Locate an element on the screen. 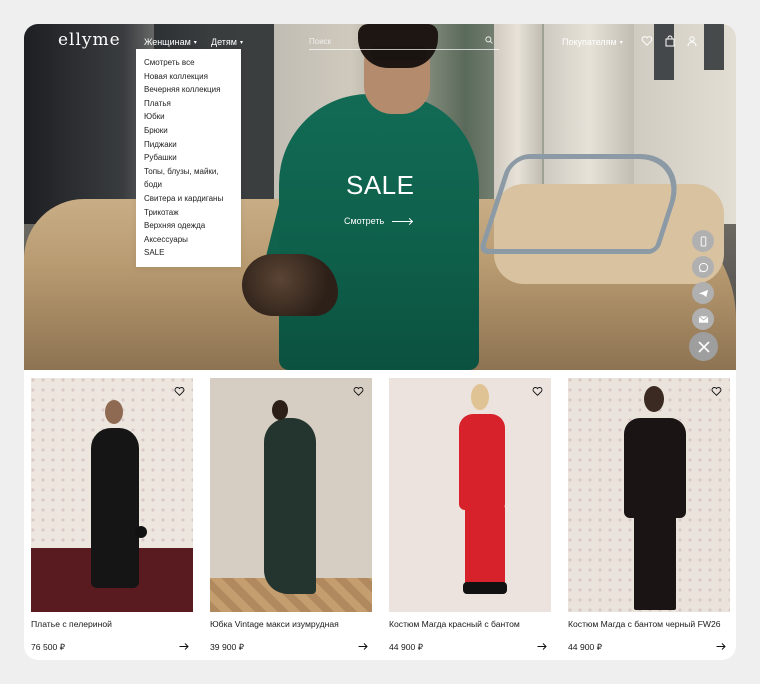 This screenshot has height=684, width=760. menu-item-tops-line2: боди is located at coordinates (192, 185).